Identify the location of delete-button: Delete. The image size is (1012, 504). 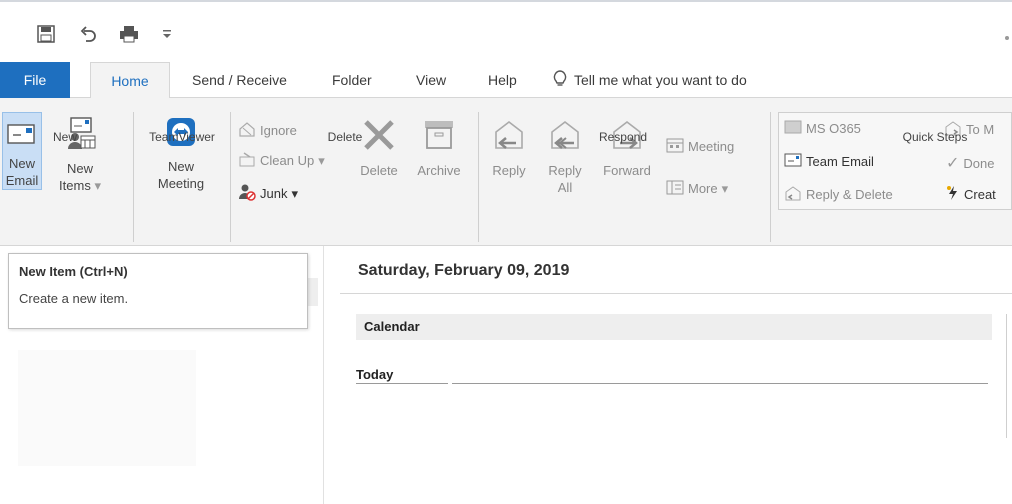
(379, 151).